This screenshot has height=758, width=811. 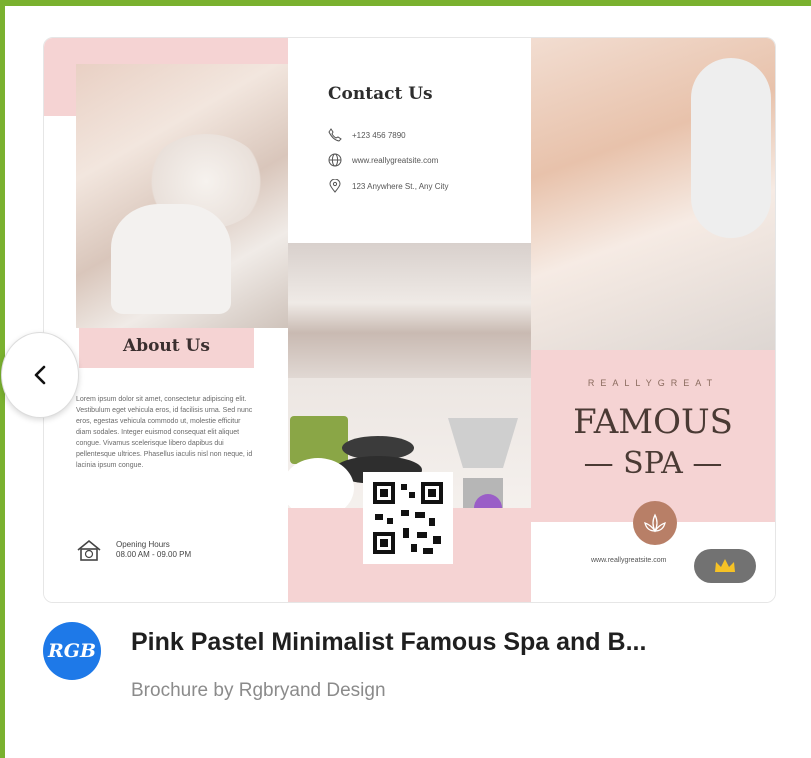 What do you see at coordinates (400, 186) in the screenshot?
I see `contact-address: 123 Anywhere St., Any City` at bounding box center [400, 186].